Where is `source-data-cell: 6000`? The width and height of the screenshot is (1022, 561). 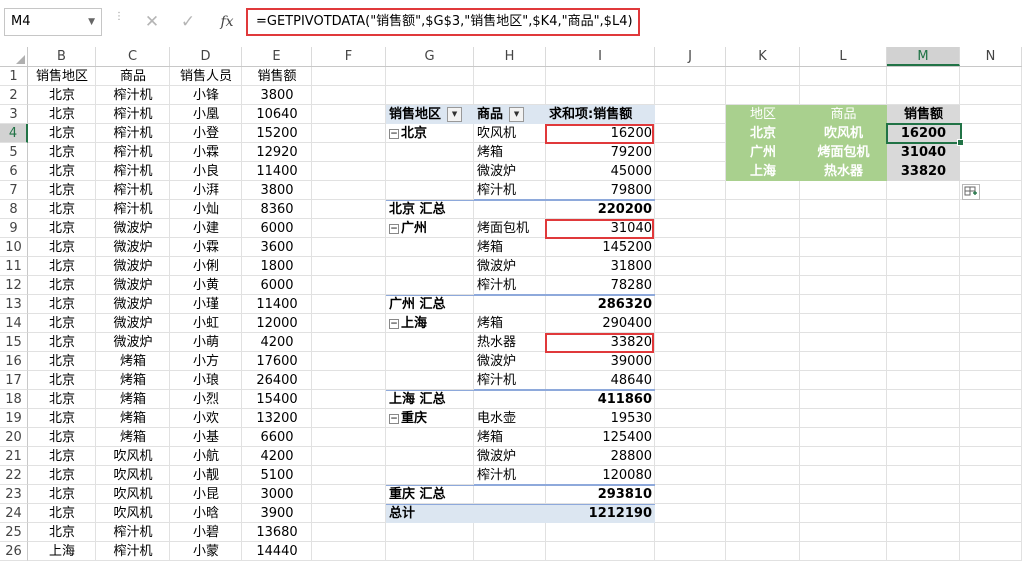
source-data-cell: 6000 is located at coordinates (277, 285).